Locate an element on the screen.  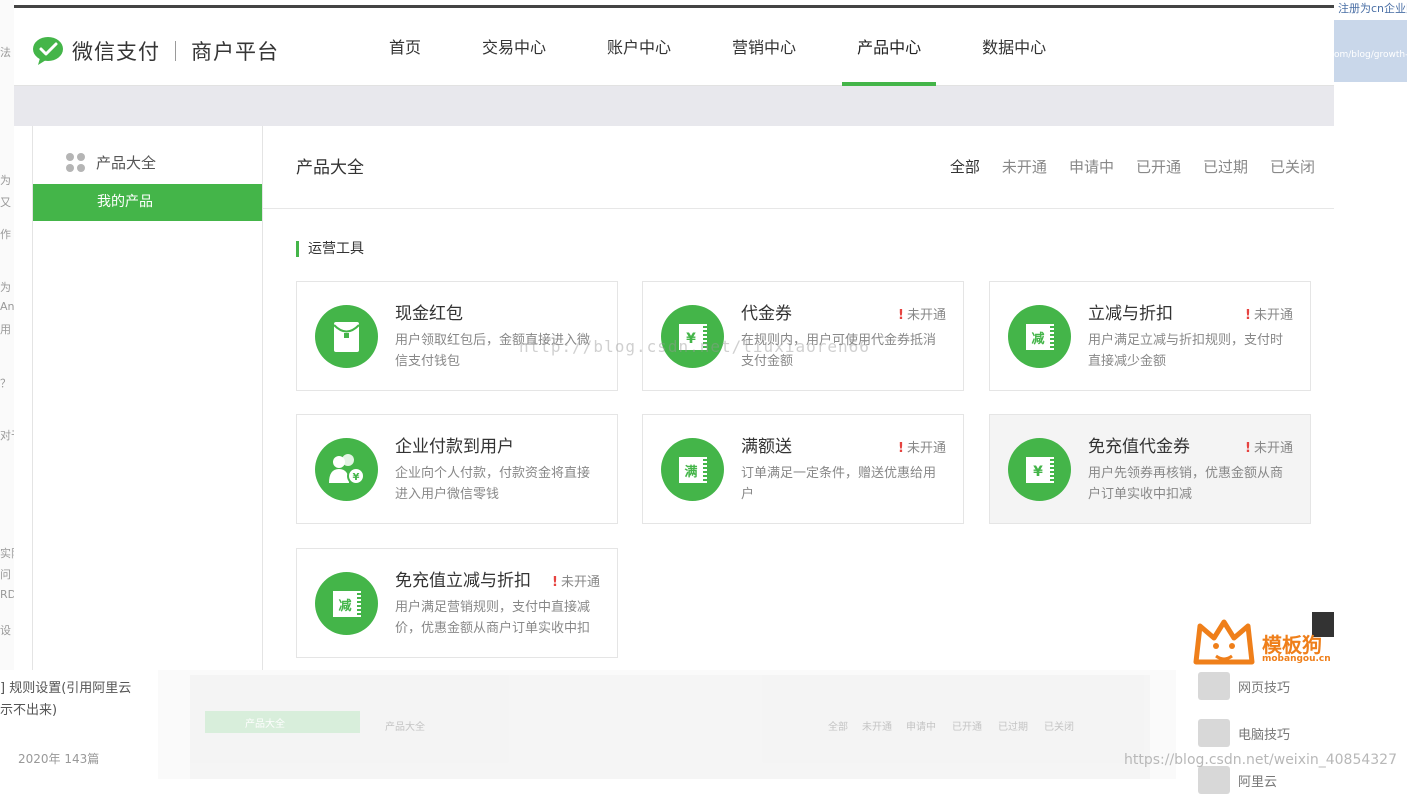
bg-fragment: 用 is located at coordinates (5, 329).